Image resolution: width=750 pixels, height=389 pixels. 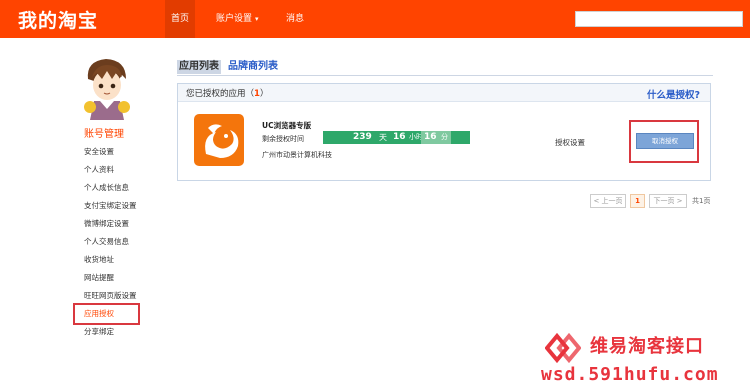 I want to click on uc-browser-icon, so click(x=219, y=140).